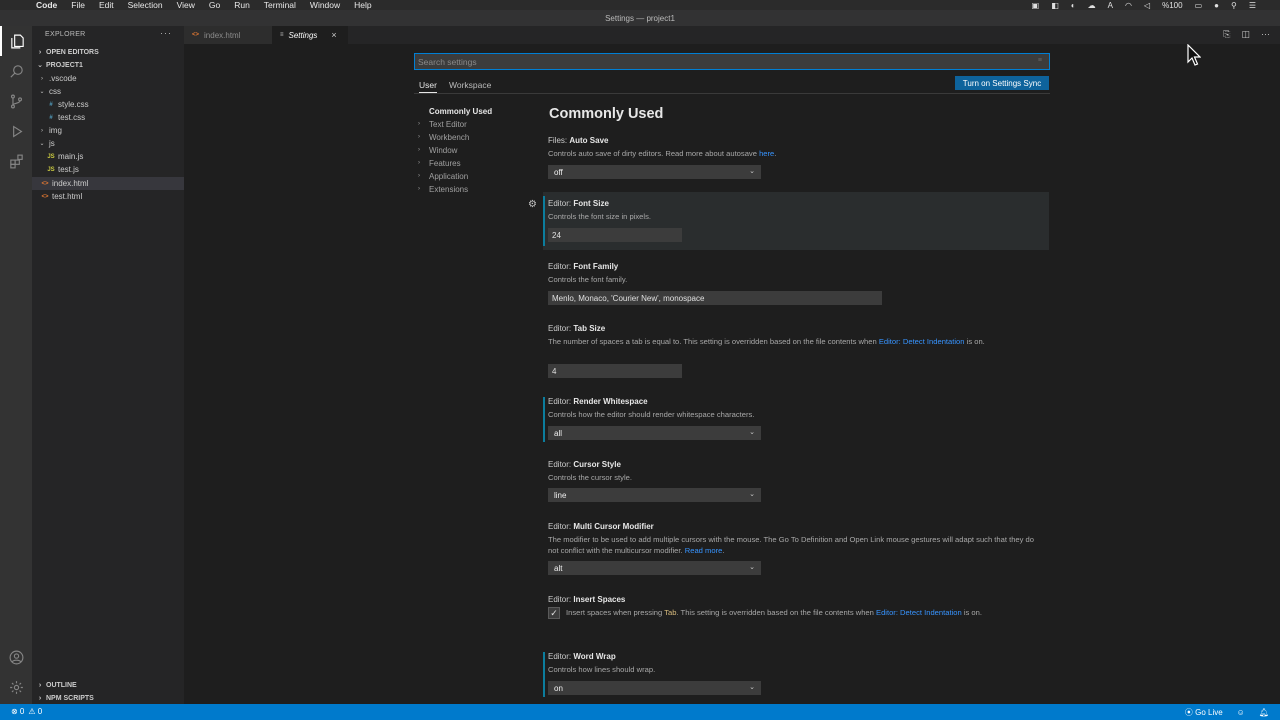 The image size is (1280, 720). I want to click on search-input, so click(732, 61).